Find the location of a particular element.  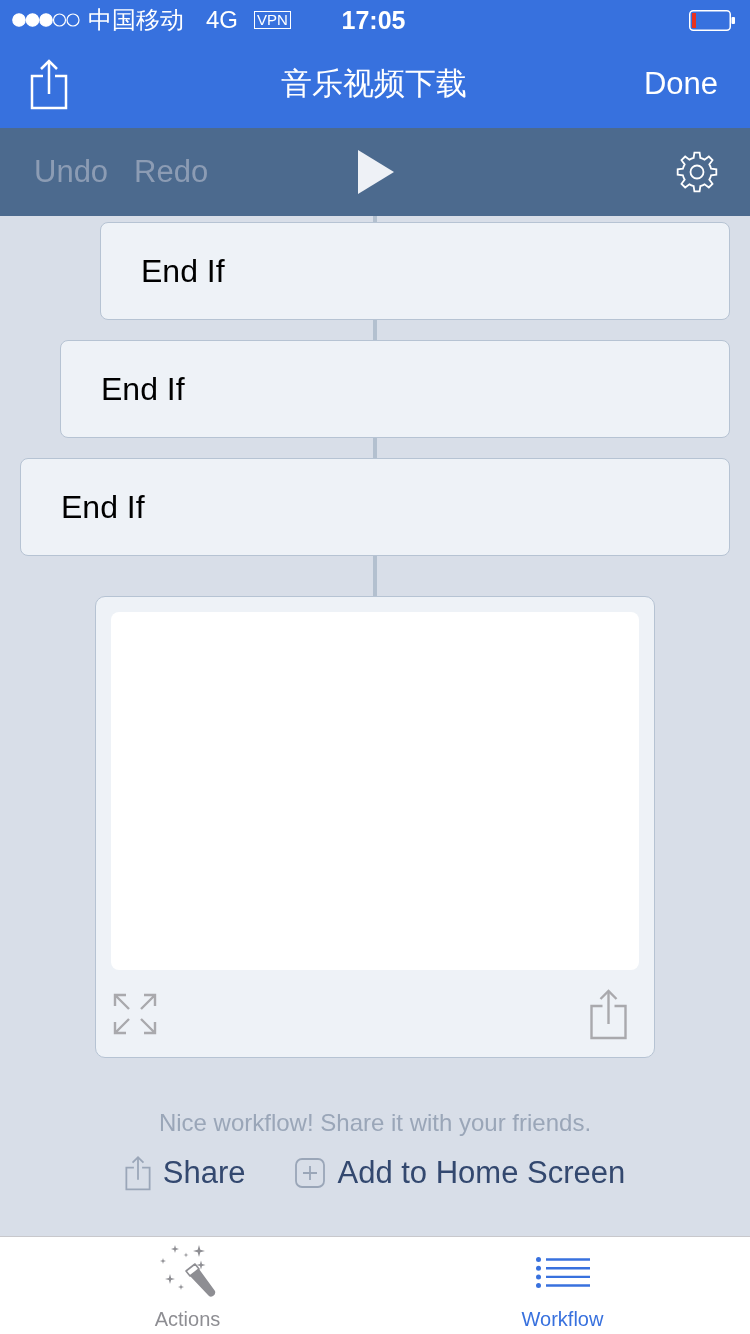

share-link: Share is located at coordinates (185, 1173).